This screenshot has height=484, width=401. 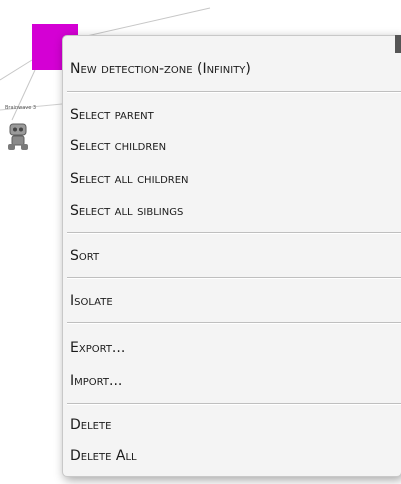 What do you see at coordinates (19, 137) in the screenshot?
I see `node-robot-icon` at bounding box center [19, 137].